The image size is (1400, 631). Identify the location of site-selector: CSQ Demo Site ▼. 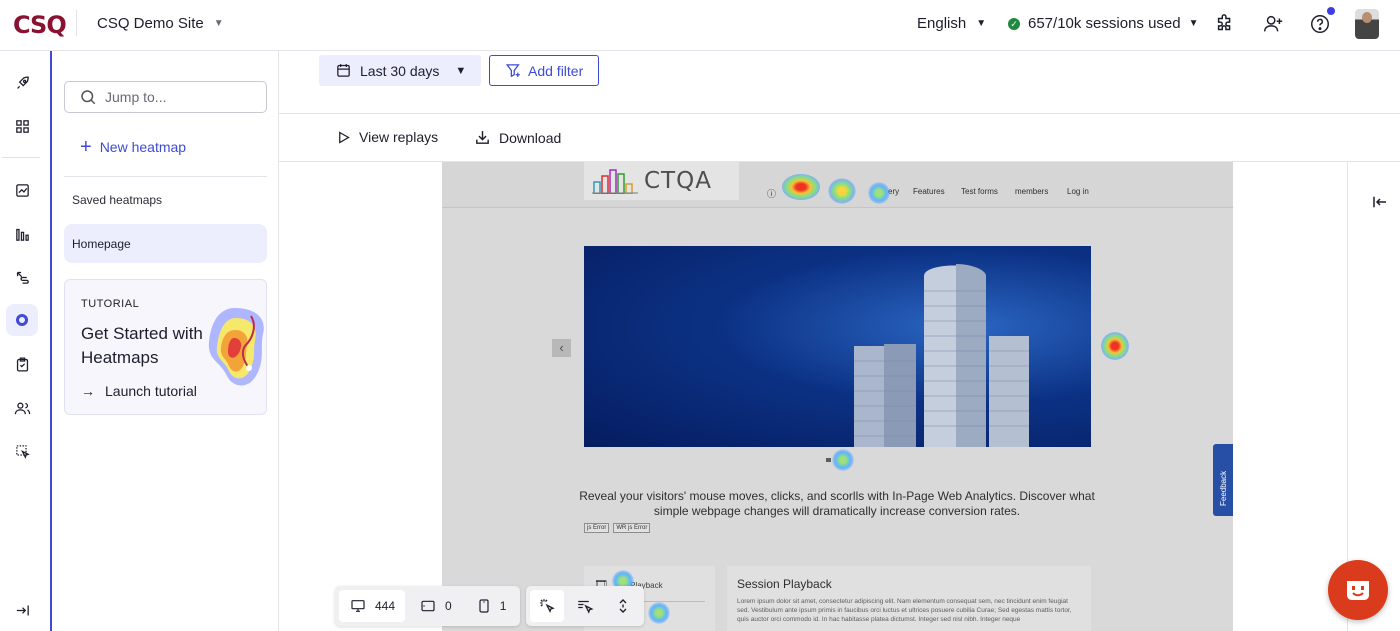
(160, 23).